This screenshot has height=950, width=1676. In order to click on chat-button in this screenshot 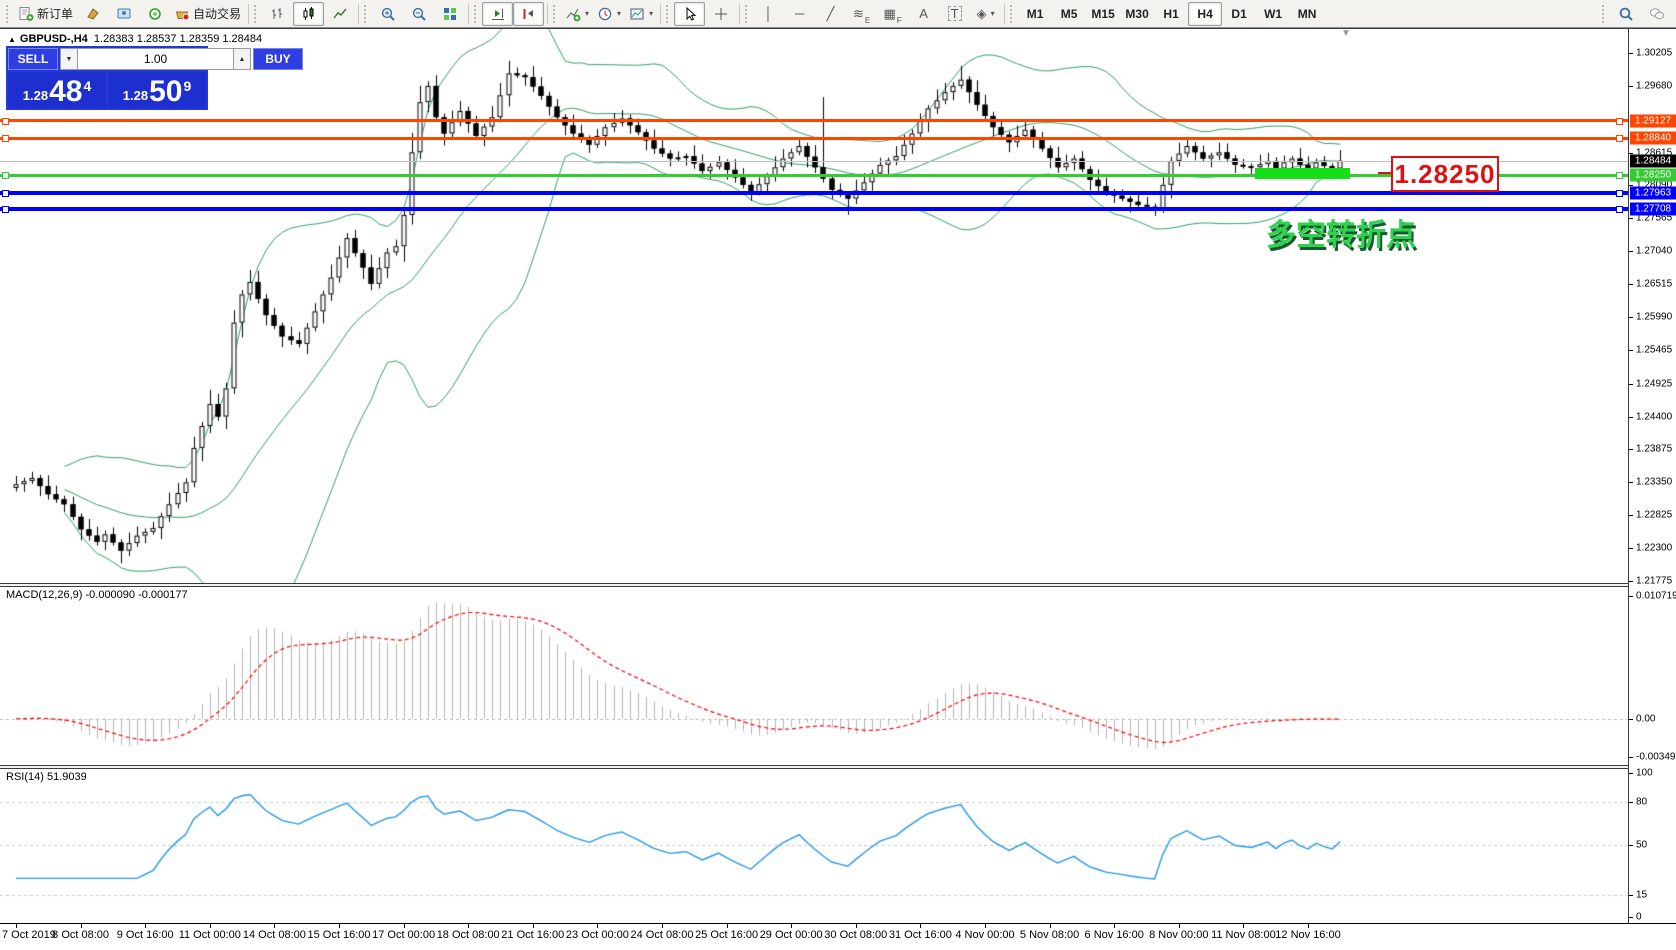, I will do `click(1656, 14)`.